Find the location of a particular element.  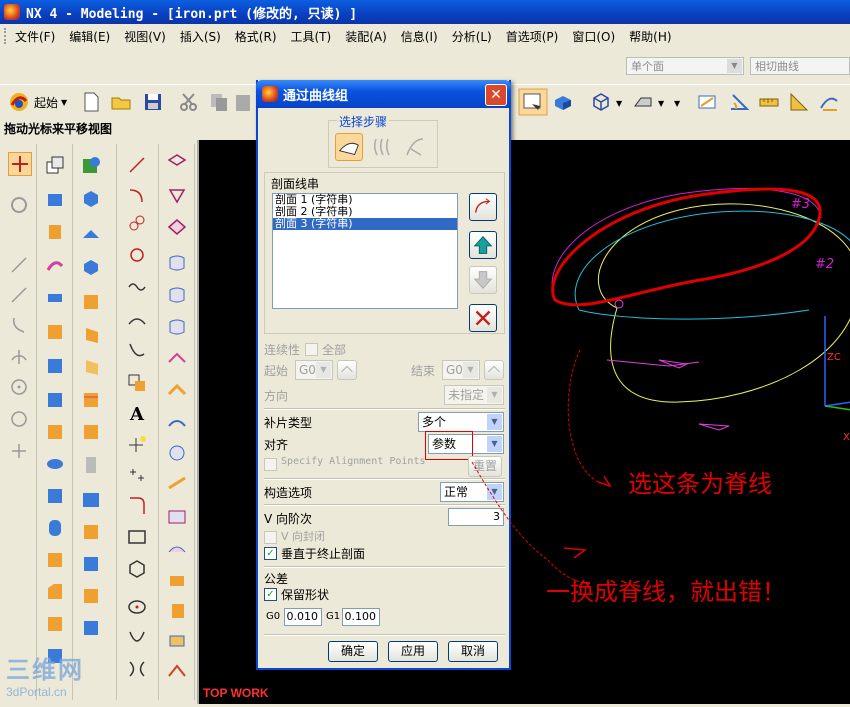

ruled-surface-icon is located at coordinates (177, 263).